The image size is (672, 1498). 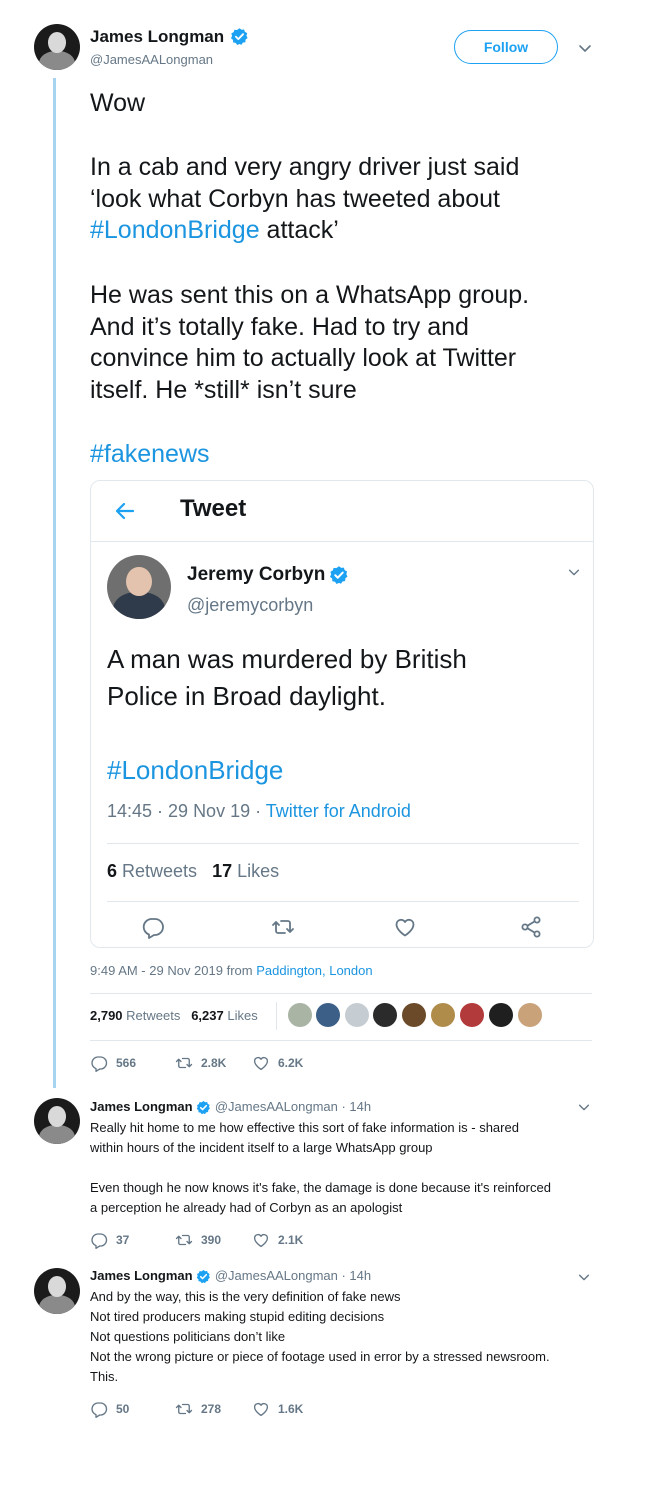 I want to click on embedded-header: Tweet, so click(x=342, y=511).